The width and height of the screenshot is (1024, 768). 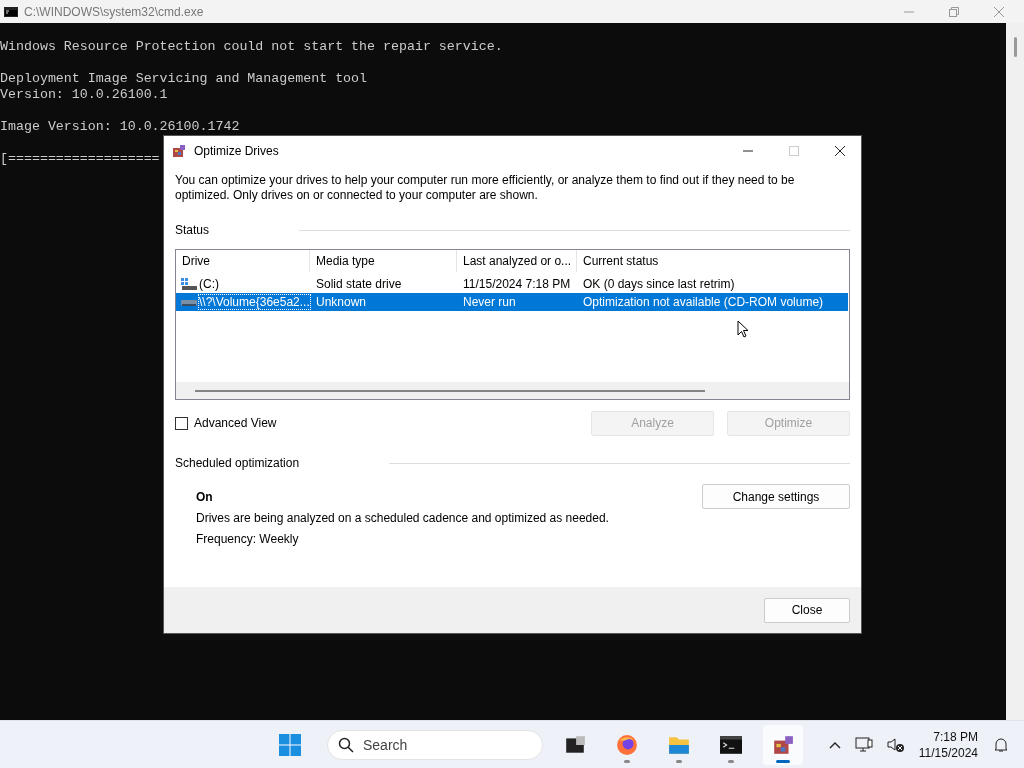 What do you see at coordinates (248, 539) in the screenshot?
I see `frequency-text: Frequency: Weekly` at bounding box center [248, 539].